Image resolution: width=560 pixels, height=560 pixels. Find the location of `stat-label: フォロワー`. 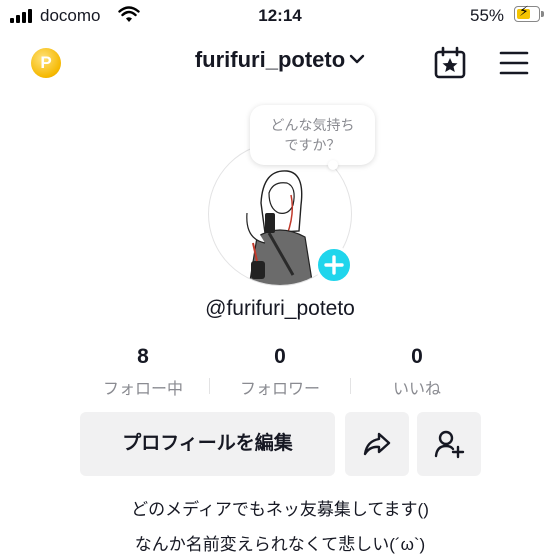

stat-label: フォロワー is located at coordinates (279, 389).